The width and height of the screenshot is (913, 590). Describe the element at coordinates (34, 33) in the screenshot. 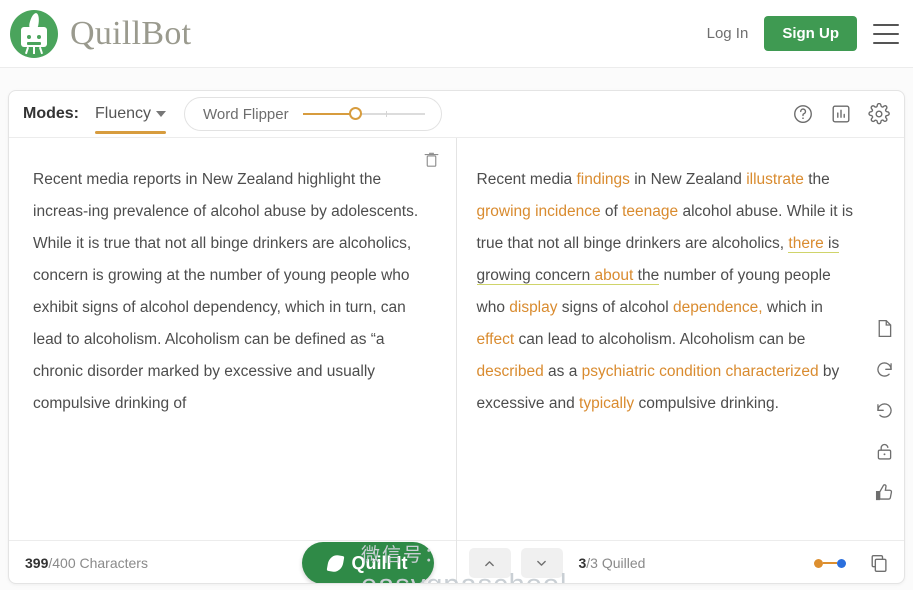

I see `quillbot-robot-logo` at that location.